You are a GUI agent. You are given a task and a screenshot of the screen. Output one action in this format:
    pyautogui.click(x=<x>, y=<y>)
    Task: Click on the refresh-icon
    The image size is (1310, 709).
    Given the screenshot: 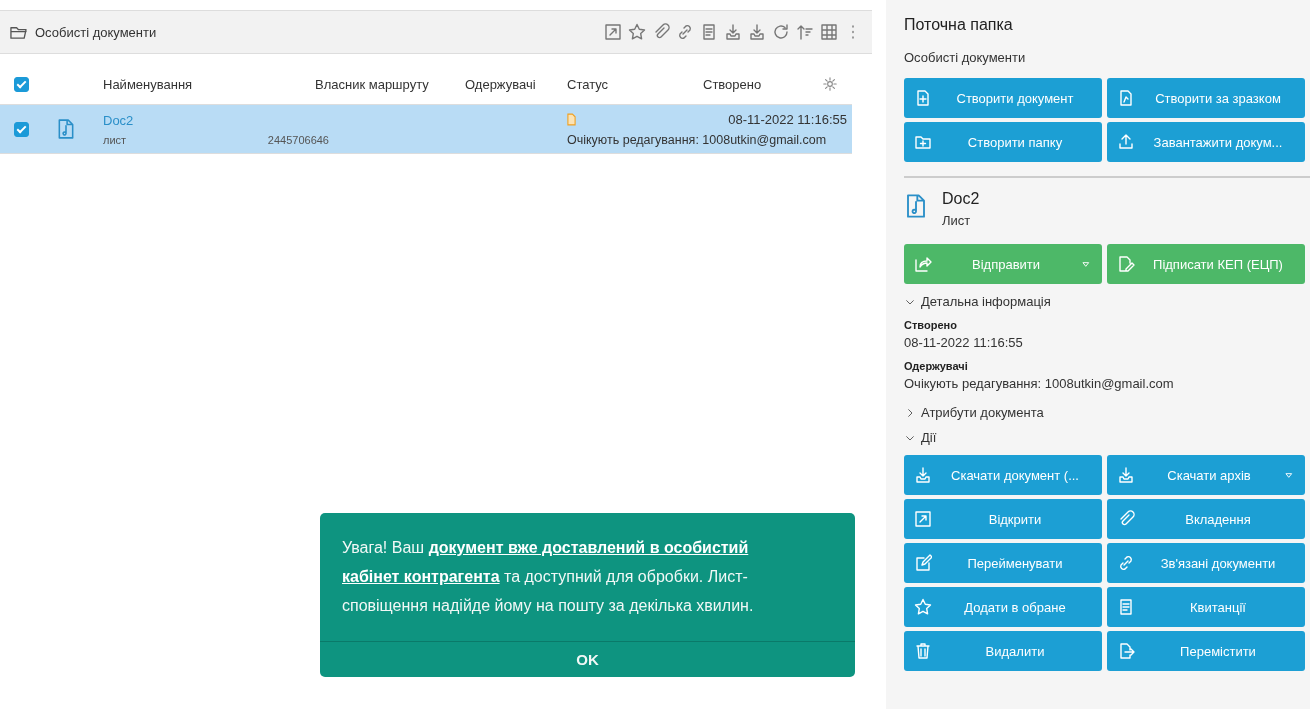 What is the action you would take?
    pyautogui.click(x=781, y=32)
    